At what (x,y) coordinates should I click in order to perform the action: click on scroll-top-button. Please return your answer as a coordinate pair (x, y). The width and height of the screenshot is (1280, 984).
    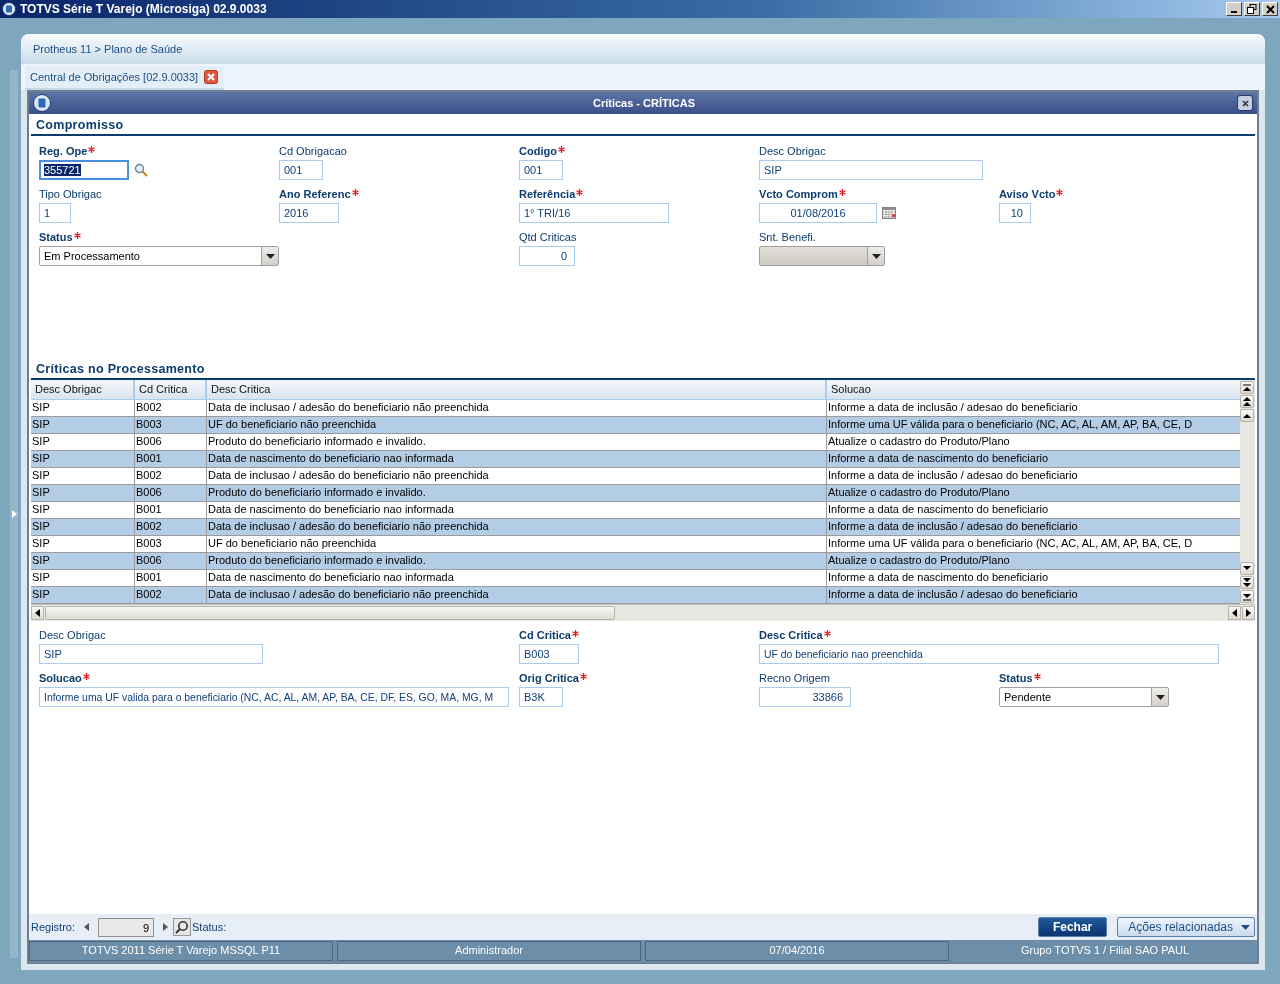
    Looking at the image, I should click on (1247, 387).